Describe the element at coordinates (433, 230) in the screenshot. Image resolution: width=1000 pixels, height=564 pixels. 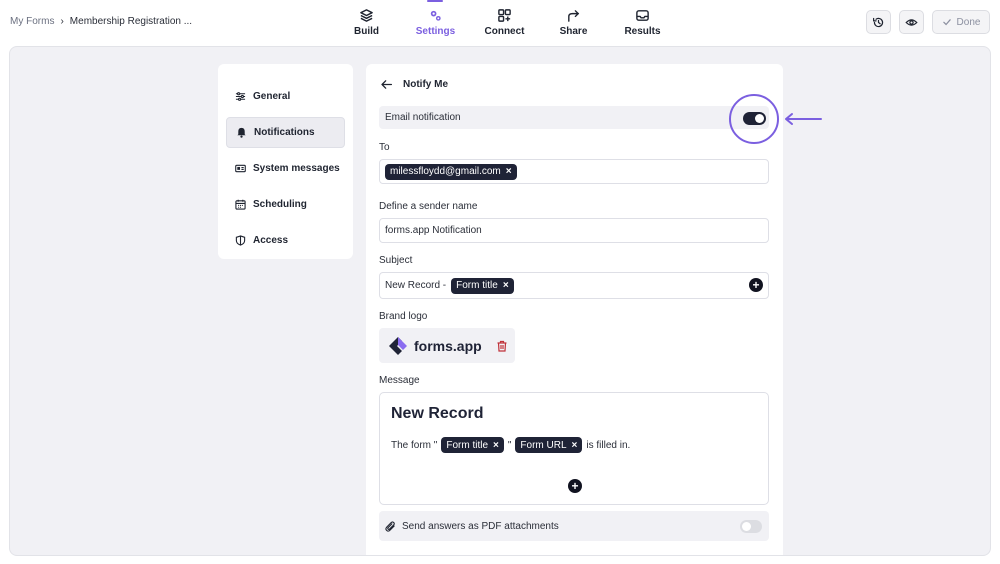
I see `sender-name-value: forms.app Notification` at that location.